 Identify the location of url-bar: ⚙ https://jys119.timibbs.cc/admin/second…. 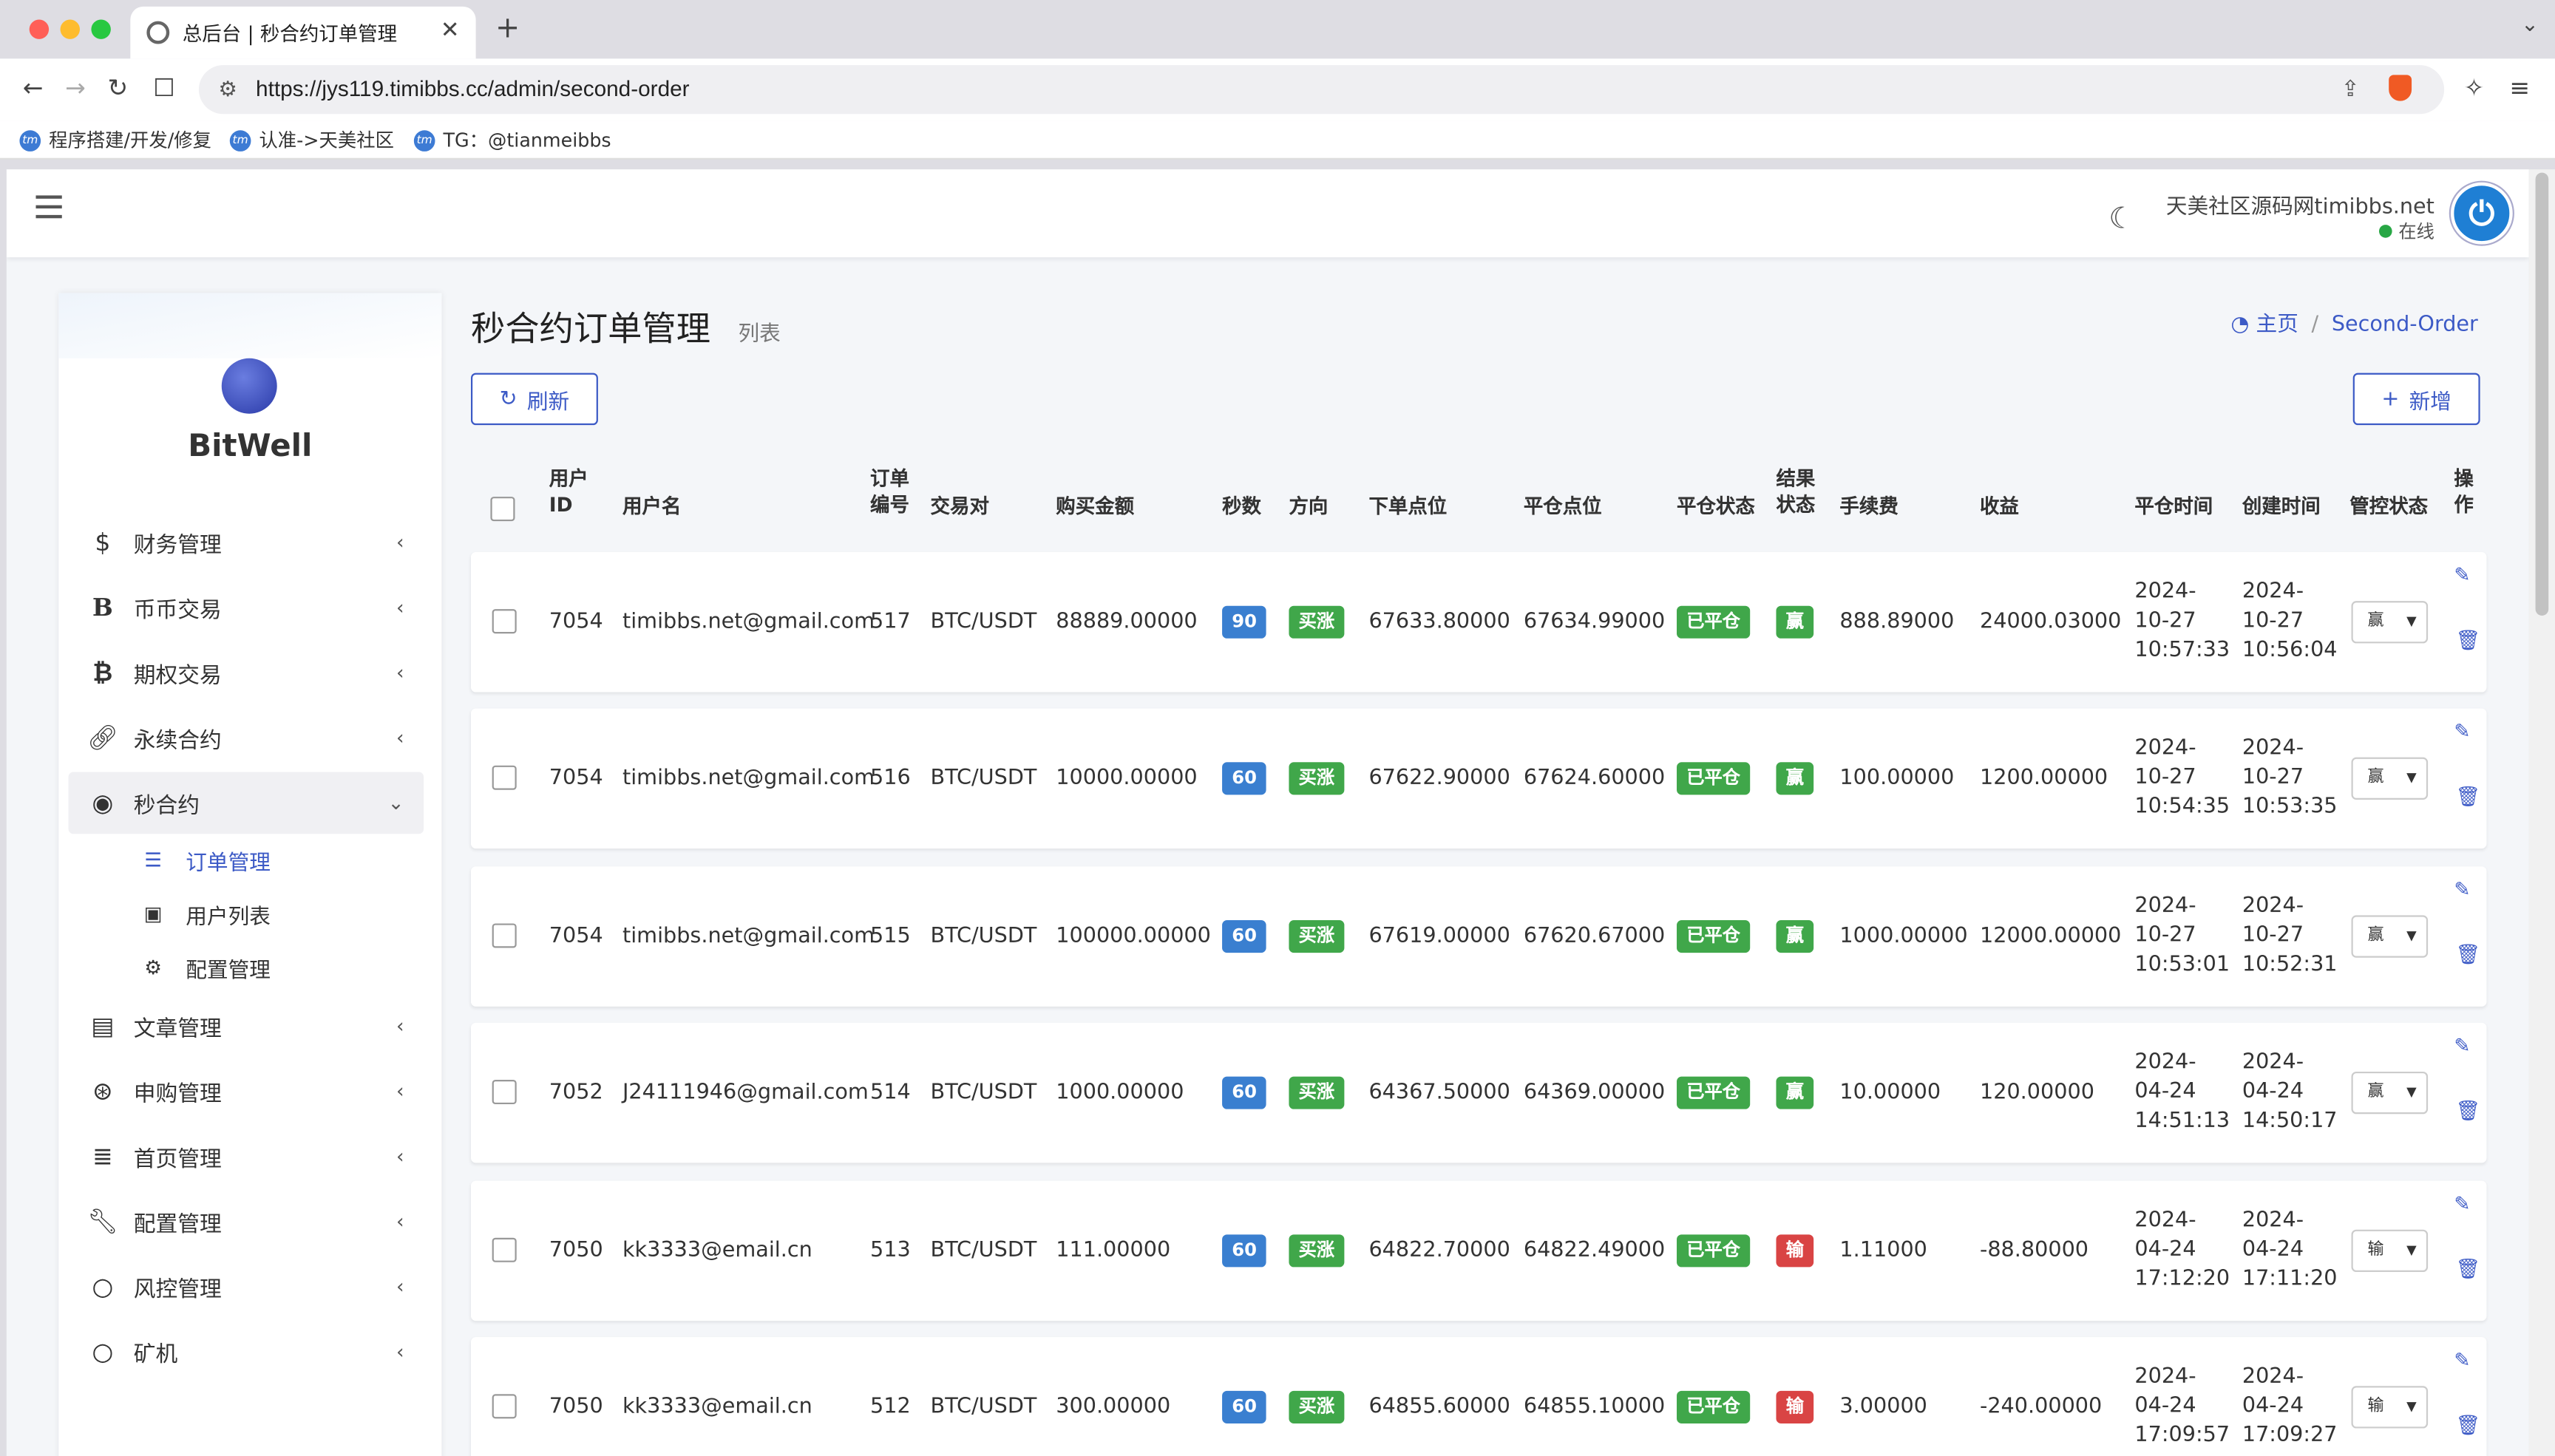
(1321, 90).